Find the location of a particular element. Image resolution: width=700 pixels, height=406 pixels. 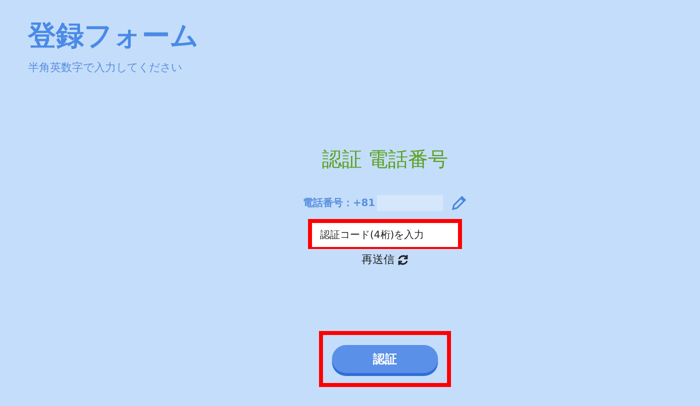

pencil-icon is located at coordinates (459, 203).